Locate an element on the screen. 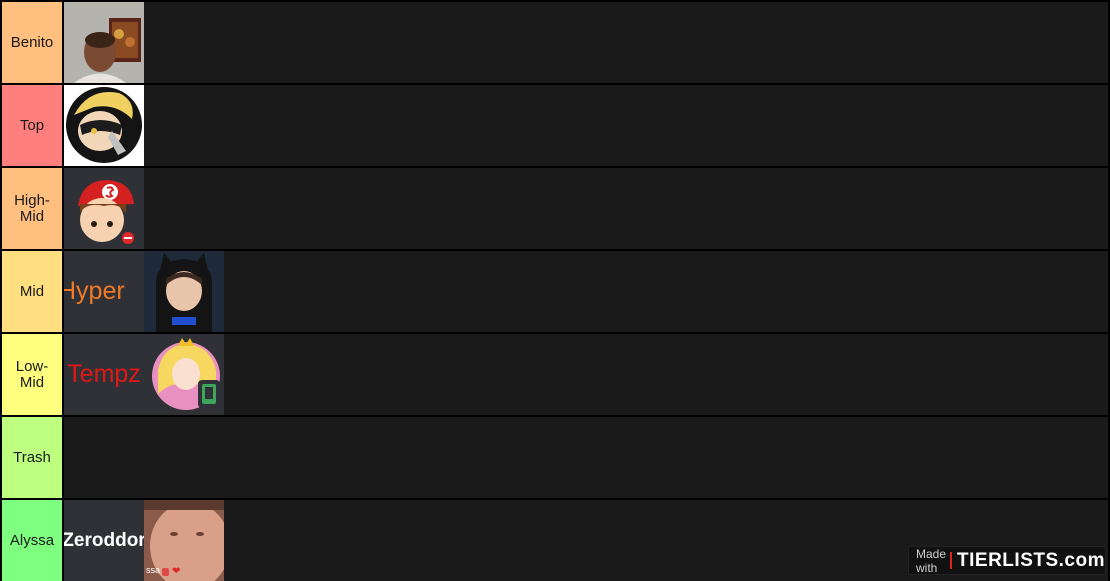 The height and width of the screenshot is (581, 1110). item-tempz-text: Tempz is located at coordinates (104, 374).